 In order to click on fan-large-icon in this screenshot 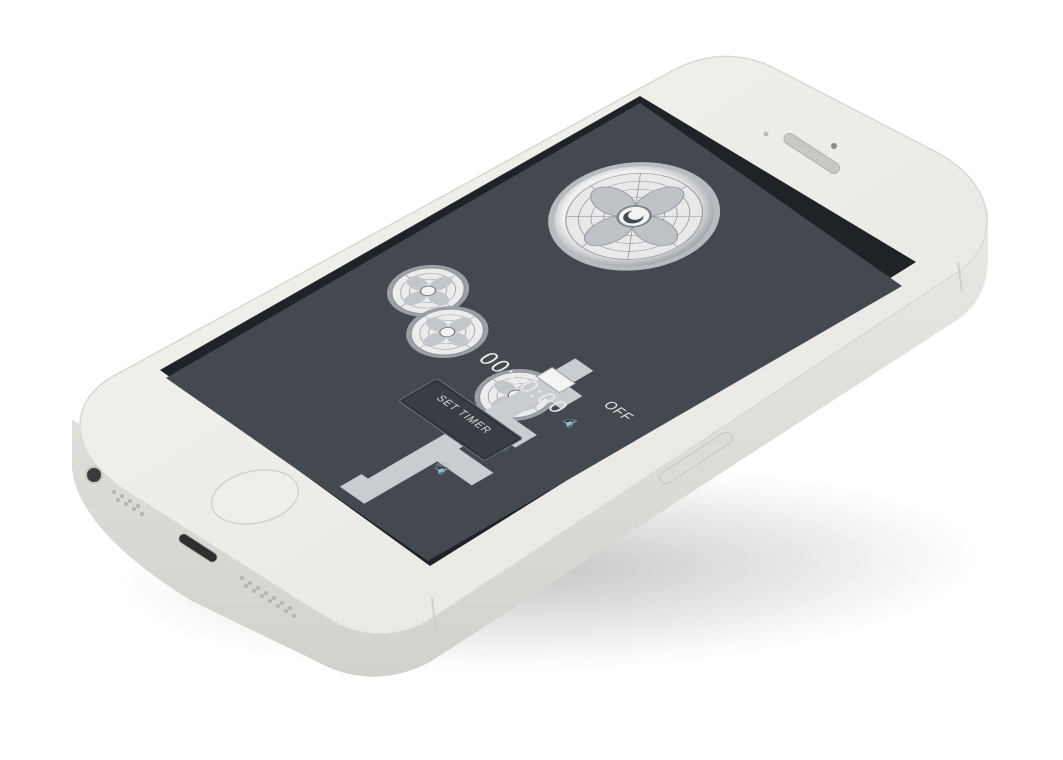, I will do `click(634, 216)`.